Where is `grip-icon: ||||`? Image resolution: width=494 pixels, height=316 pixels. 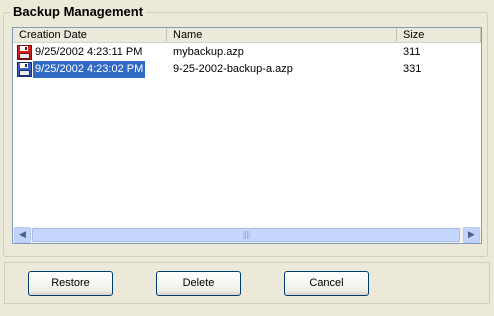
grip-icon: |||| is located at coordinates (246, 234).